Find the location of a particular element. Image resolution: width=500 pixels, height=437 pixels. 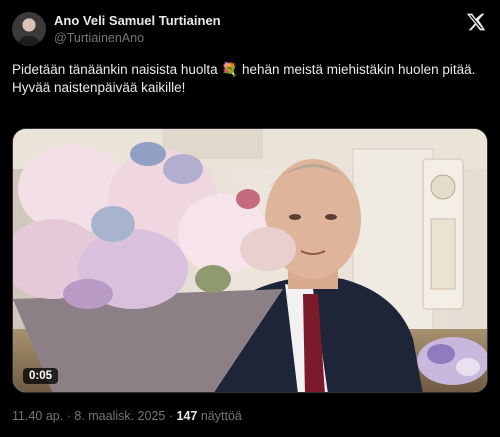

tweet-time: 11.40 ap. is located at coordinates (37, 416).